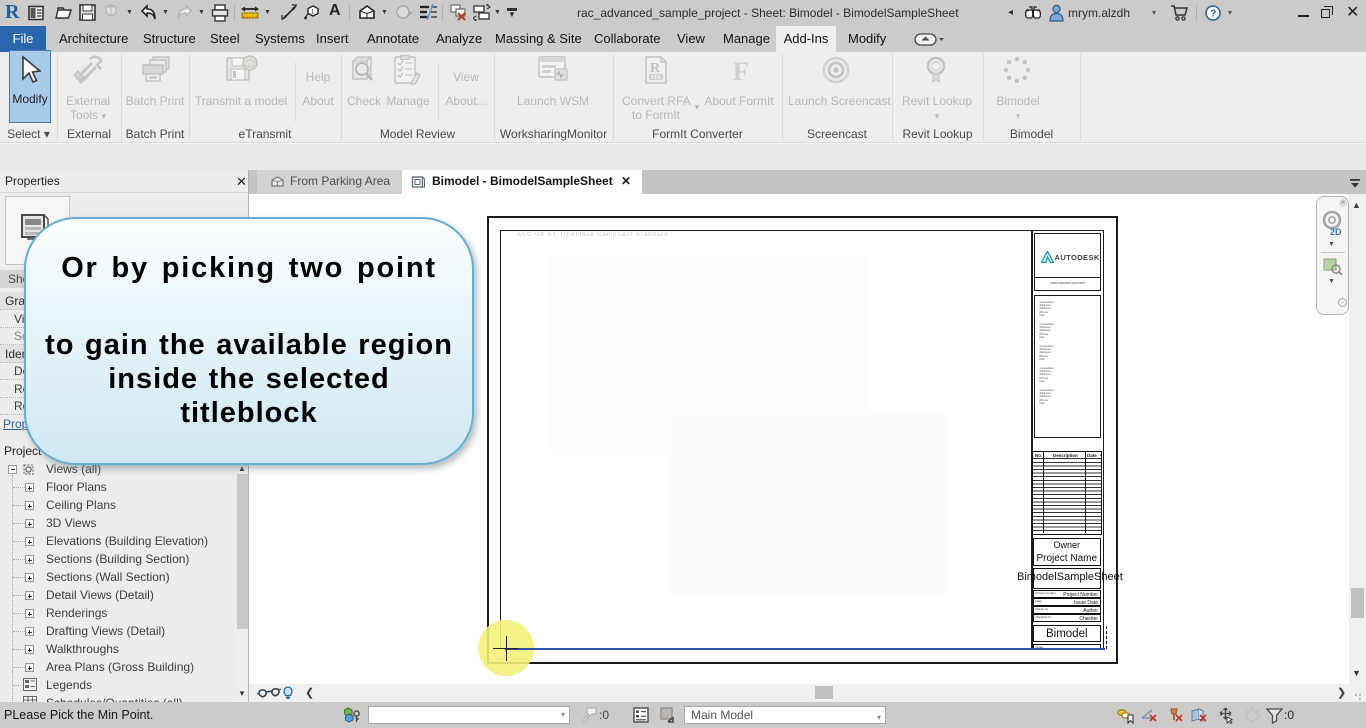 The image size is (1366, 728). I want to click on svg-text: R, so click(655, 68).